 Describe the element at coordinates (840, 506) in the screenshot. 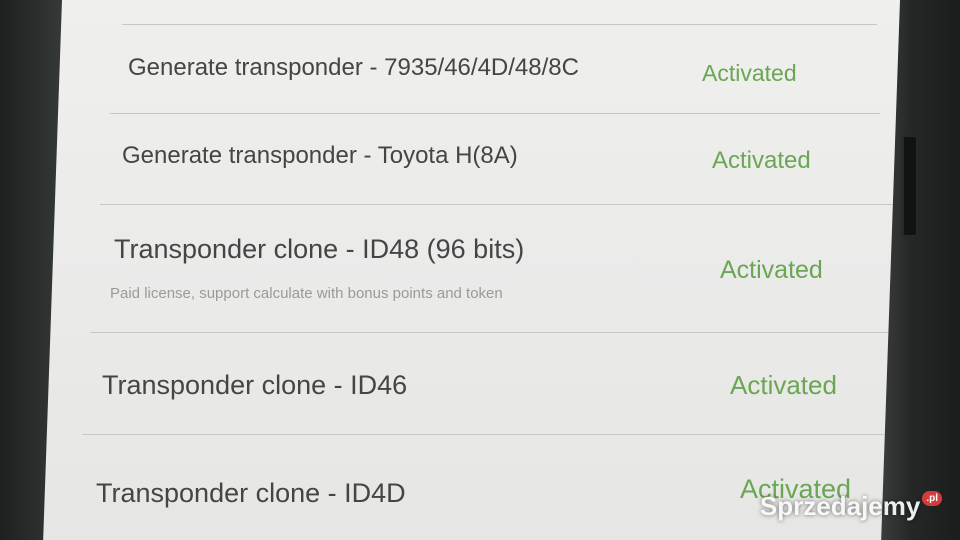

I see `watermark-brand: Sprzedajemy` at that location.